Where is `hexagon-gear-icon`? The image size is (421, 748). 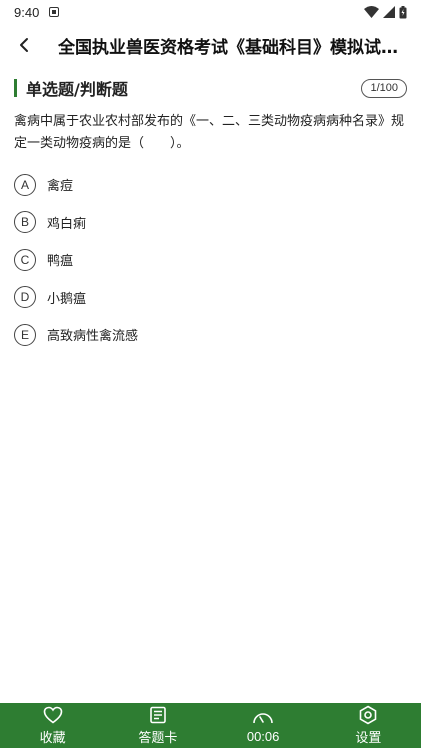
hexagon-gear-icon is located at coordinates (368, 715).